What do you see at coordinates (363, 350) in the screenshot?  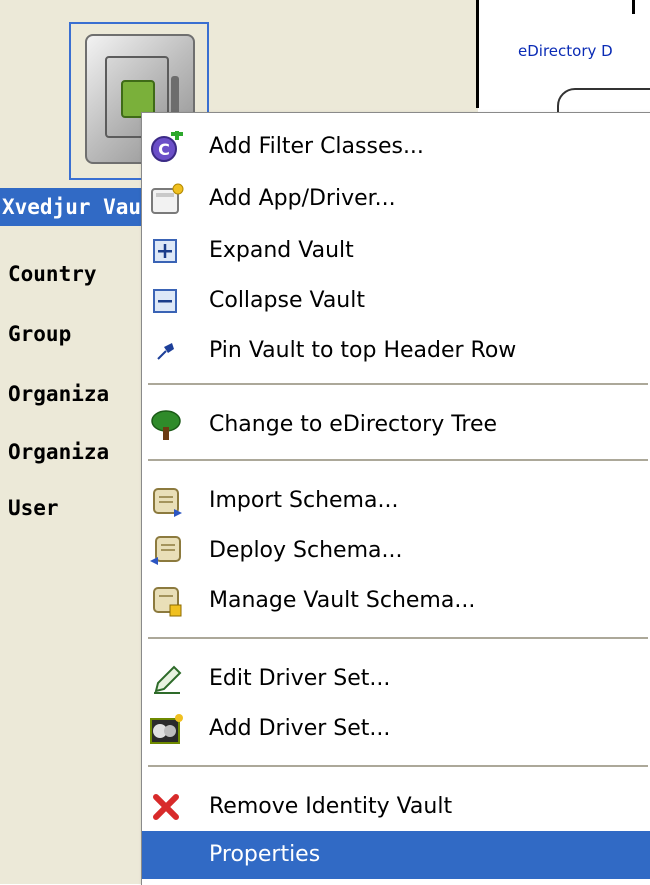 I see `menu-label: Pin Vault to top Header Row` at bounding box center [363, 350].